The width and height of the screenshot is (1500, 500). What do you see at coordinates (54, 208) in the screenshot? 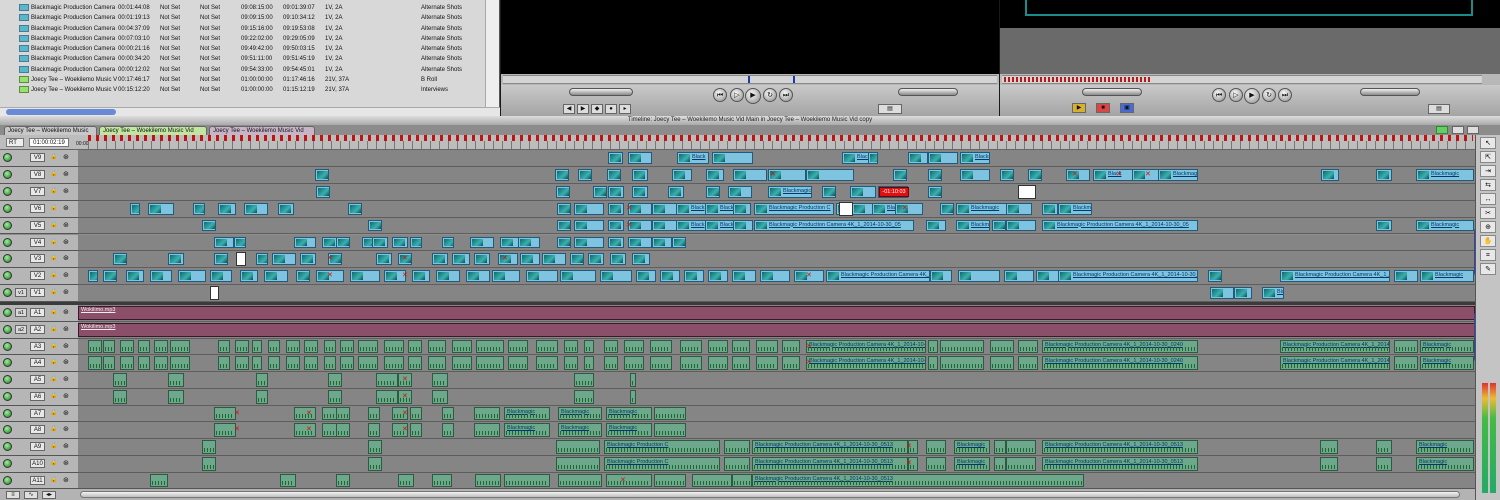
I see `lock-icon: 🔒` at bounding box center [54, 208].